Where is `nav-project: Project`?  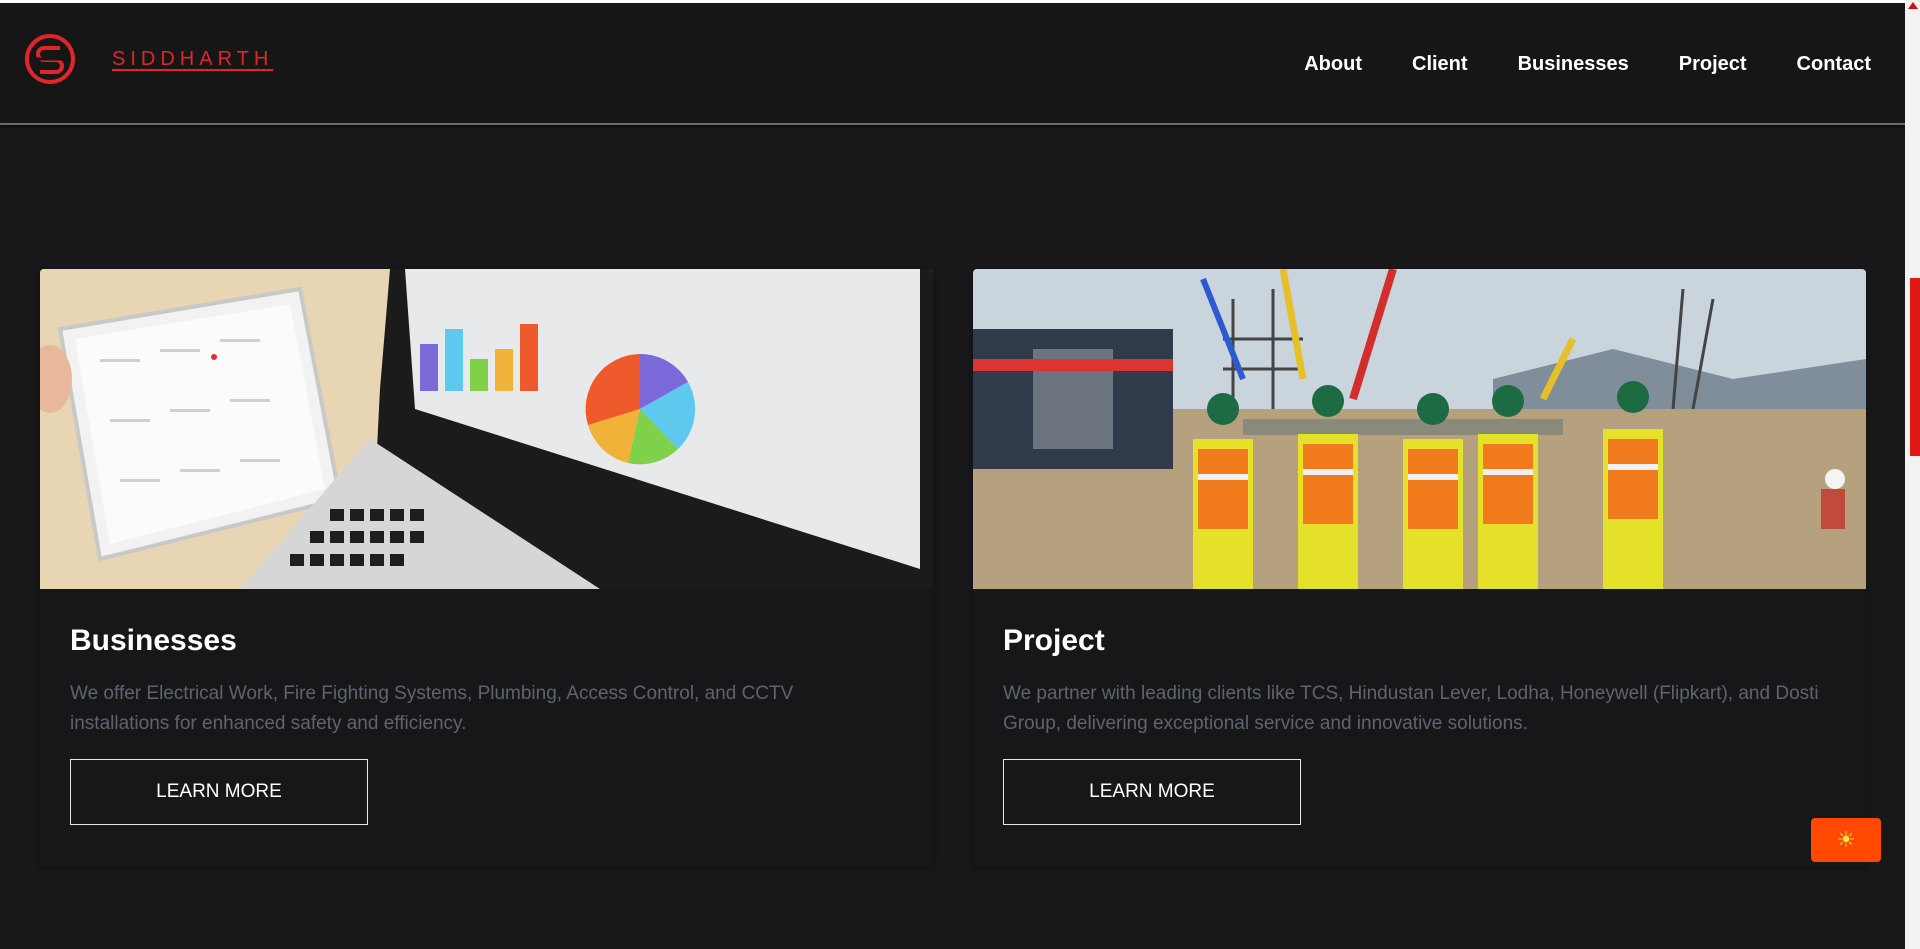 nav-project: Project is located at coordinates (1713, 64).